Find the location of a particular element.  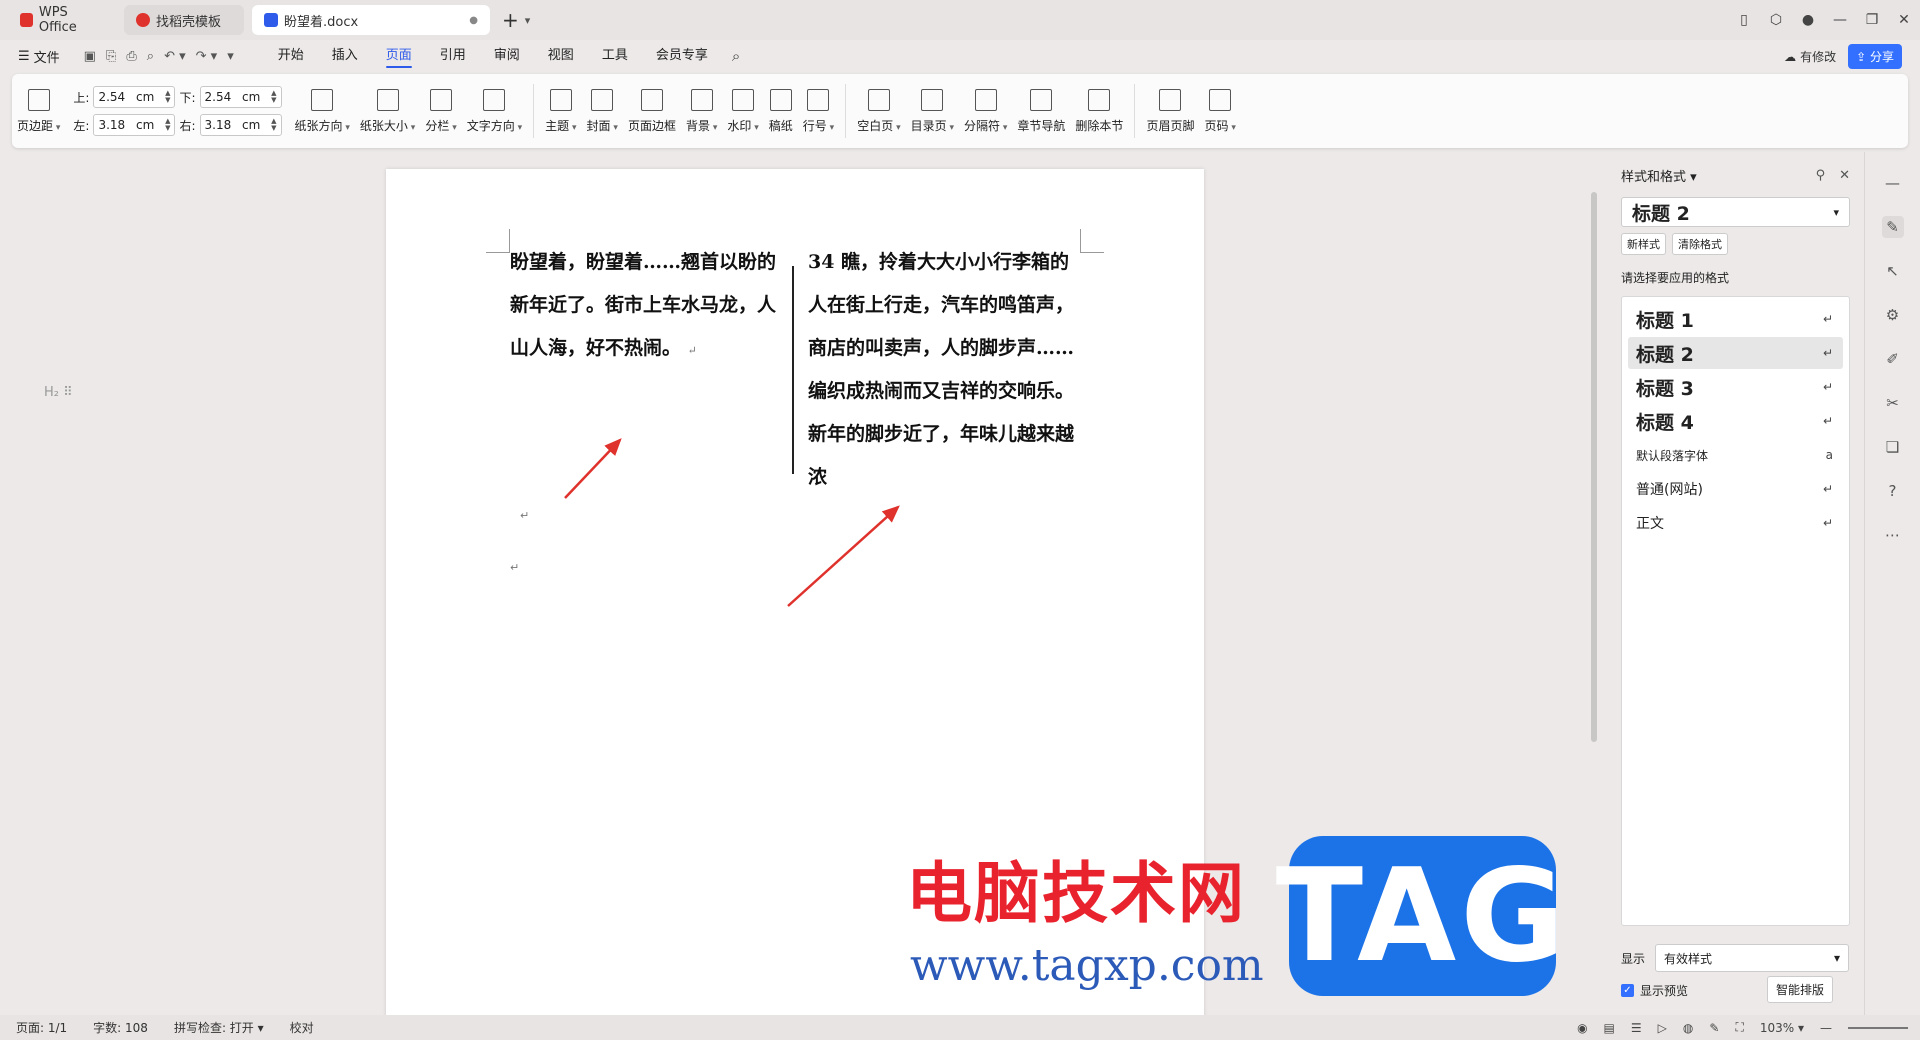

tab-close-icon: ● is located at coordinates (473, 20).